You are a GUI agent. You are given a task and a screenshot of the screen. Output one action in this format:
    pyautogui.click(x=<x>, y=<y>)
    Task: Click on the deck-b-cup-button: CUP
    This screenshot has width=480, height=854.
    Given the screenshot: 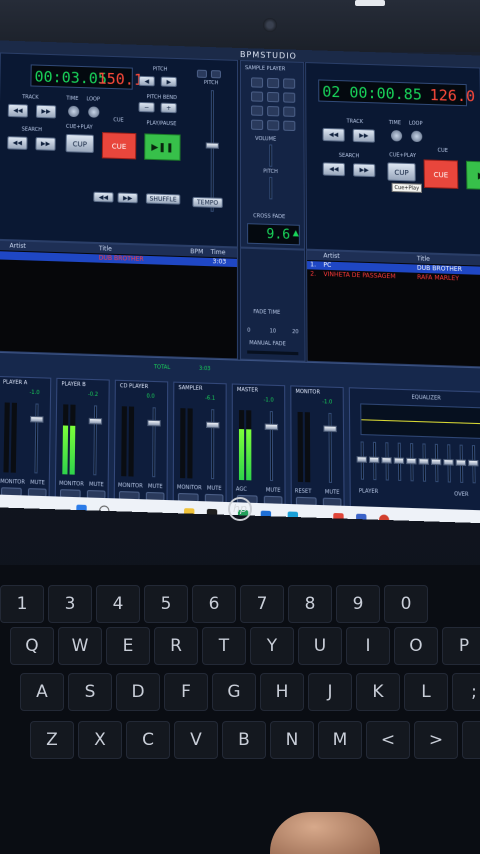 What is the action you would take?
    pyautogui.click(x=401, y=172)
    